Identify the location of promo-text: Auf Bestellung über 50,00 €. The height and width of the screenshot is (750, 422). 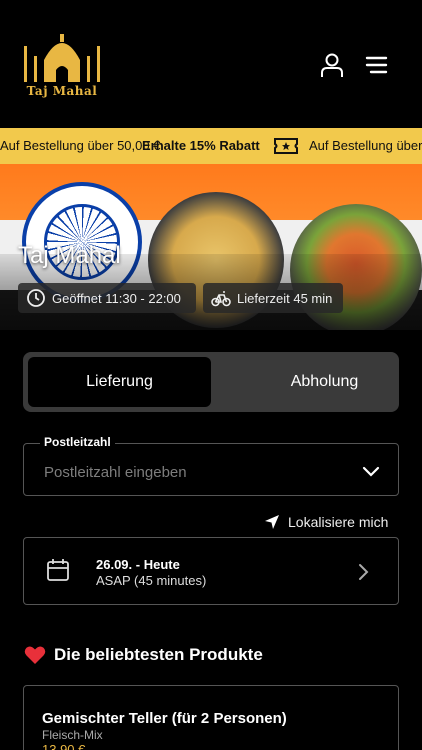
(80, 145).